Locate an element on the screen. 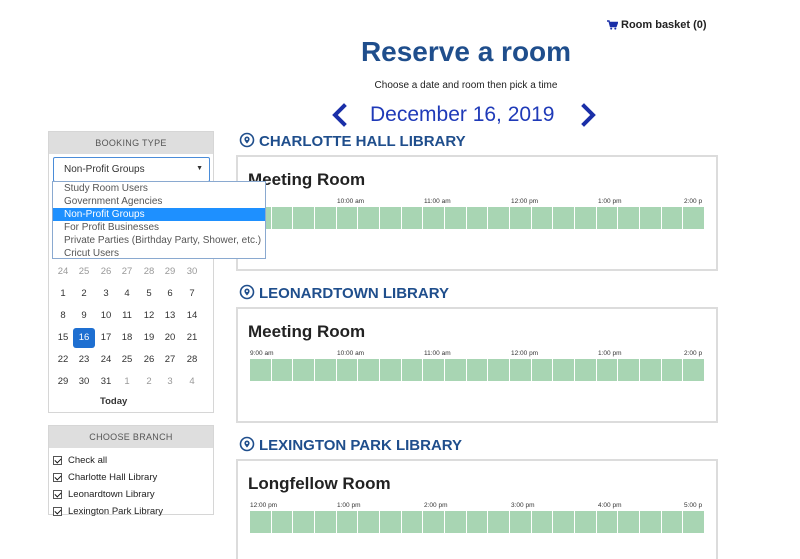 Image resolution: width=800 pixels, height=559 pixels. calendar-day: 7 is located at coordinates (192, 294).